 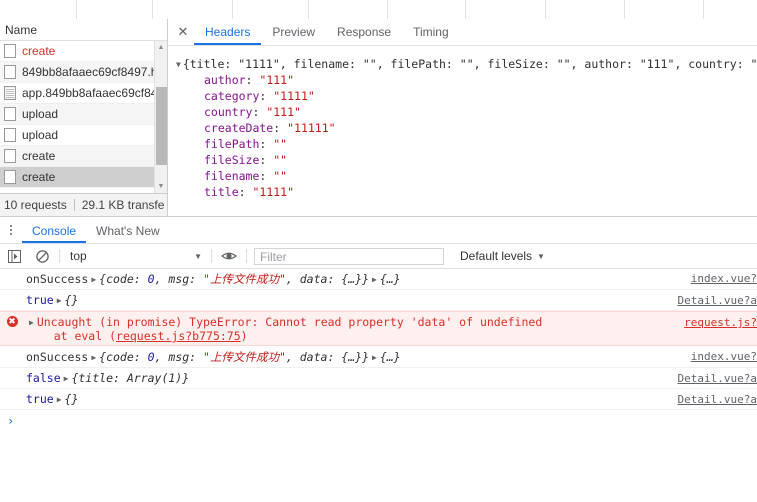 I want to click on clear-console-icon, so click(x=42, y=256).